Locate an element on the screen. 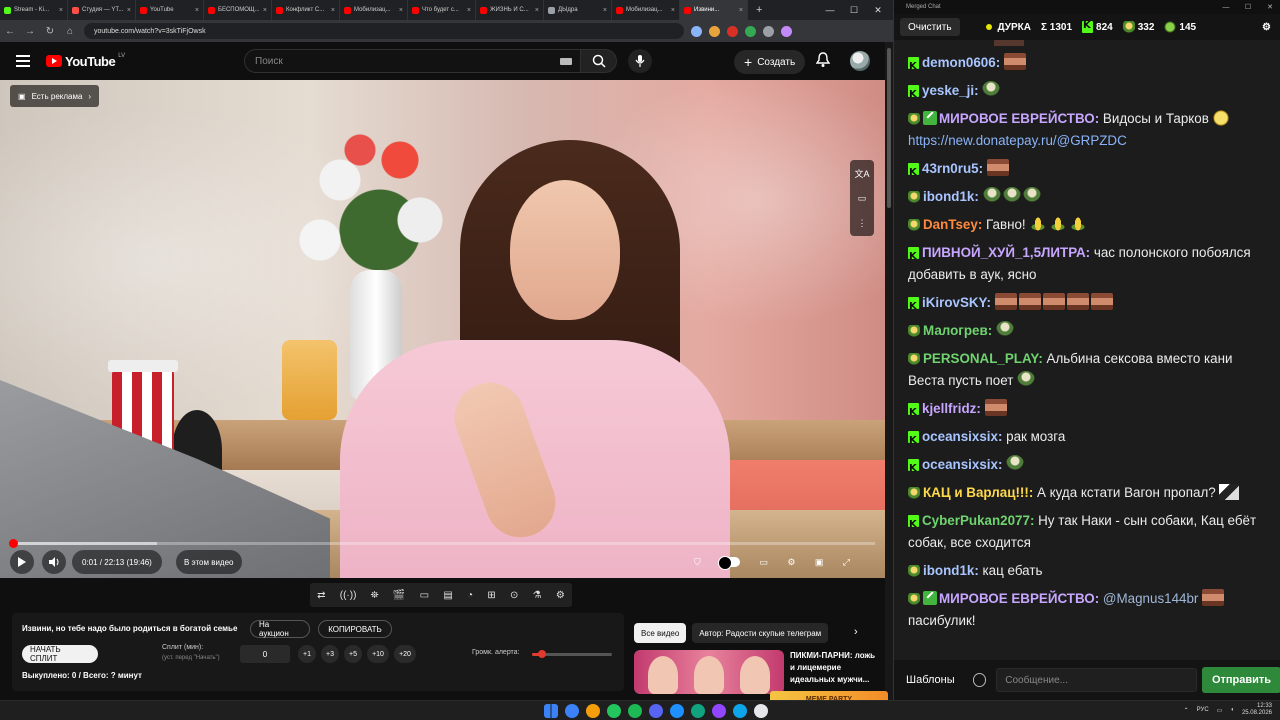  extension-tool-icon: ⛯ is located at coordinates (375, 595).